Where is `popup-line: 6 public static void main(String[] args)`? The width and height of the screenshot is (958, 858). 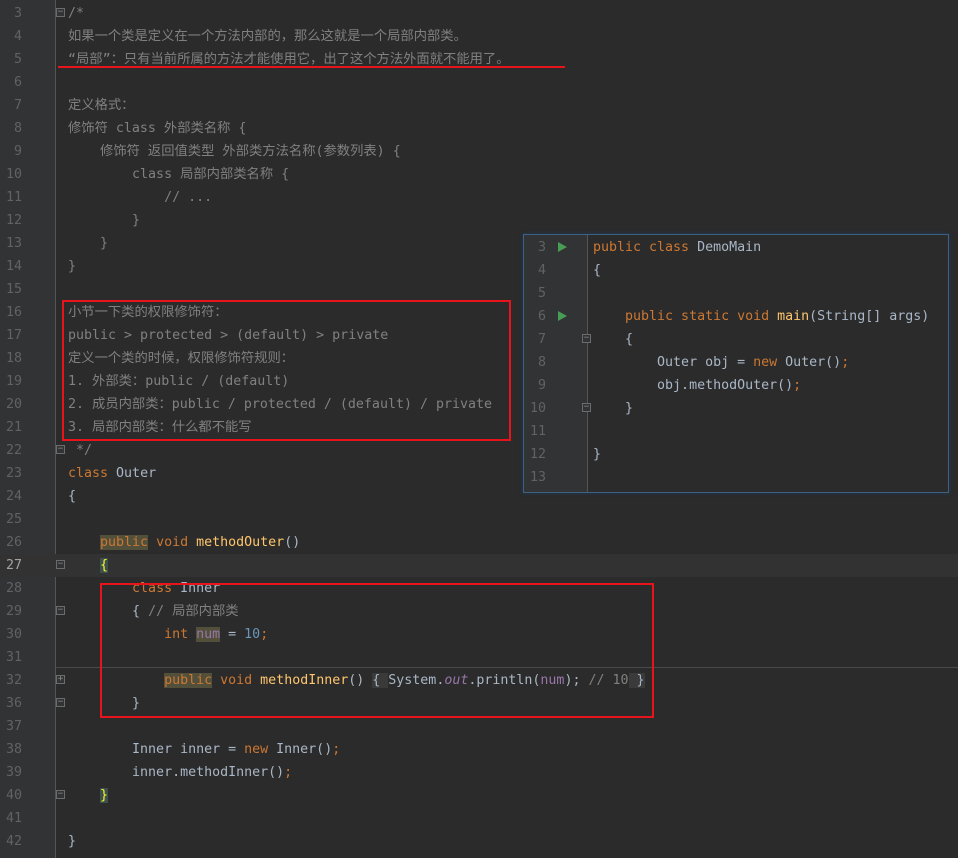 popup-line: 6 public static void main(String[] args) is located at coordinates (736, 316).